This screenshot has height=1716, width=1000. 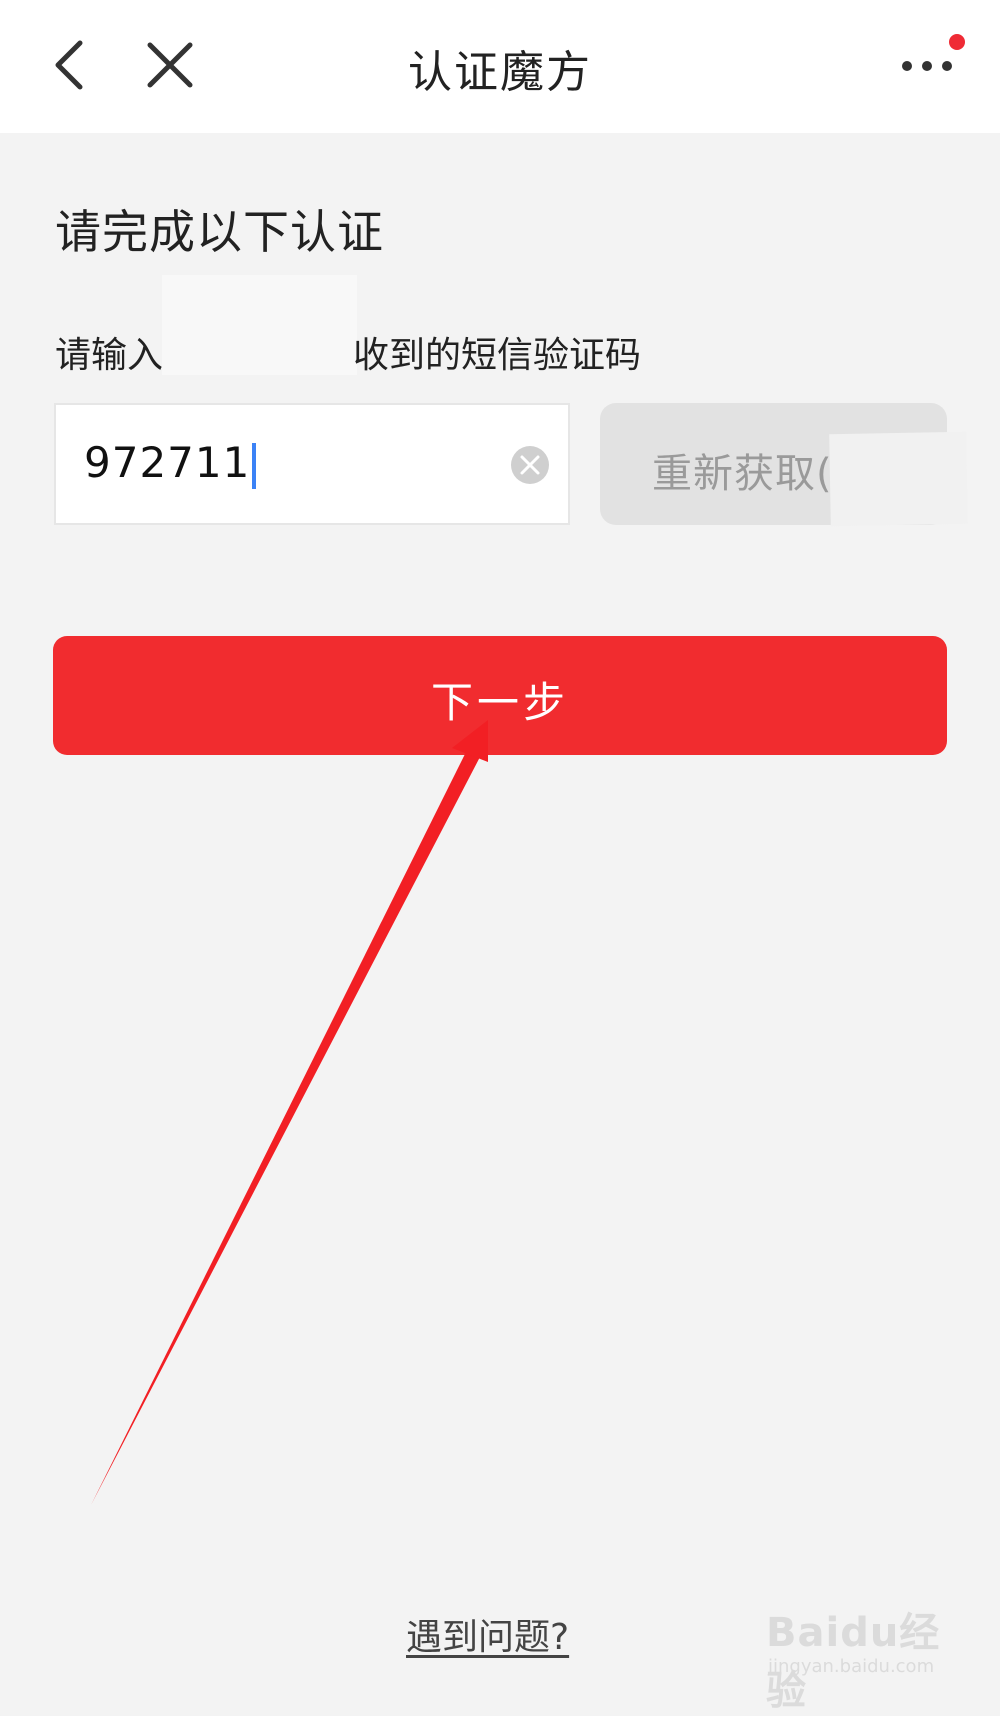 I want to click on prompt-suffix: 收到的短信验证码, so click(x=497, y=355).